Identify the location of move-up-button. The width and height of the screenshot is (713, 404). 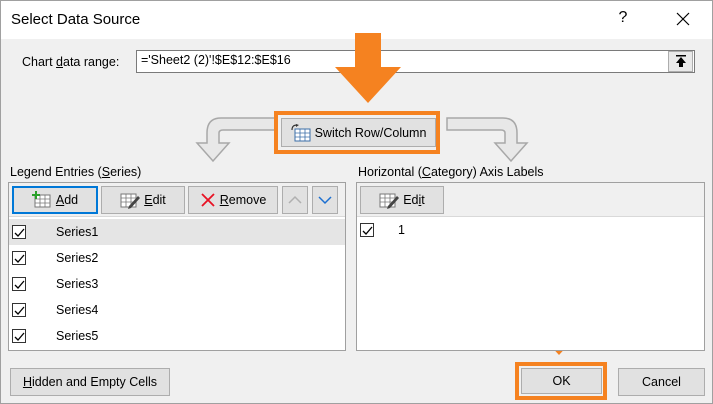
(295, 200).